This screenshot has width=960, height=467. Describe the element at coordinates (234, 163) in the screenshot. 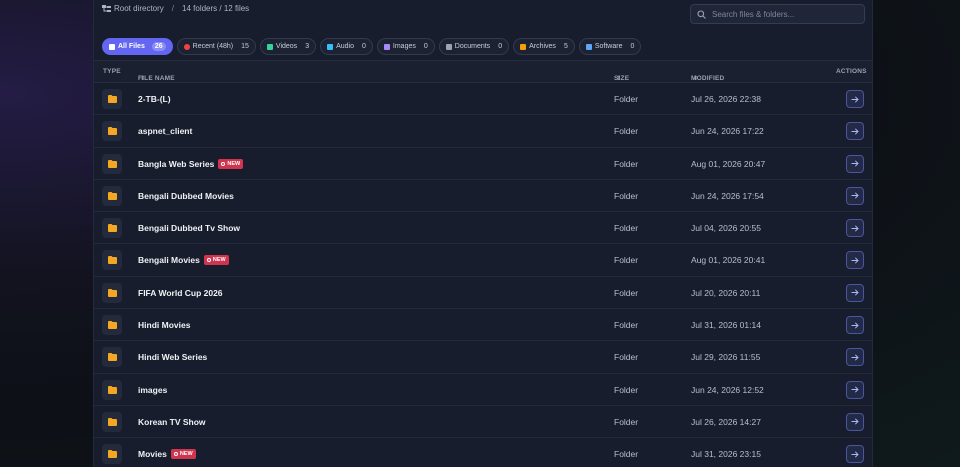

I see `new-badge-label: NEW` at that location.